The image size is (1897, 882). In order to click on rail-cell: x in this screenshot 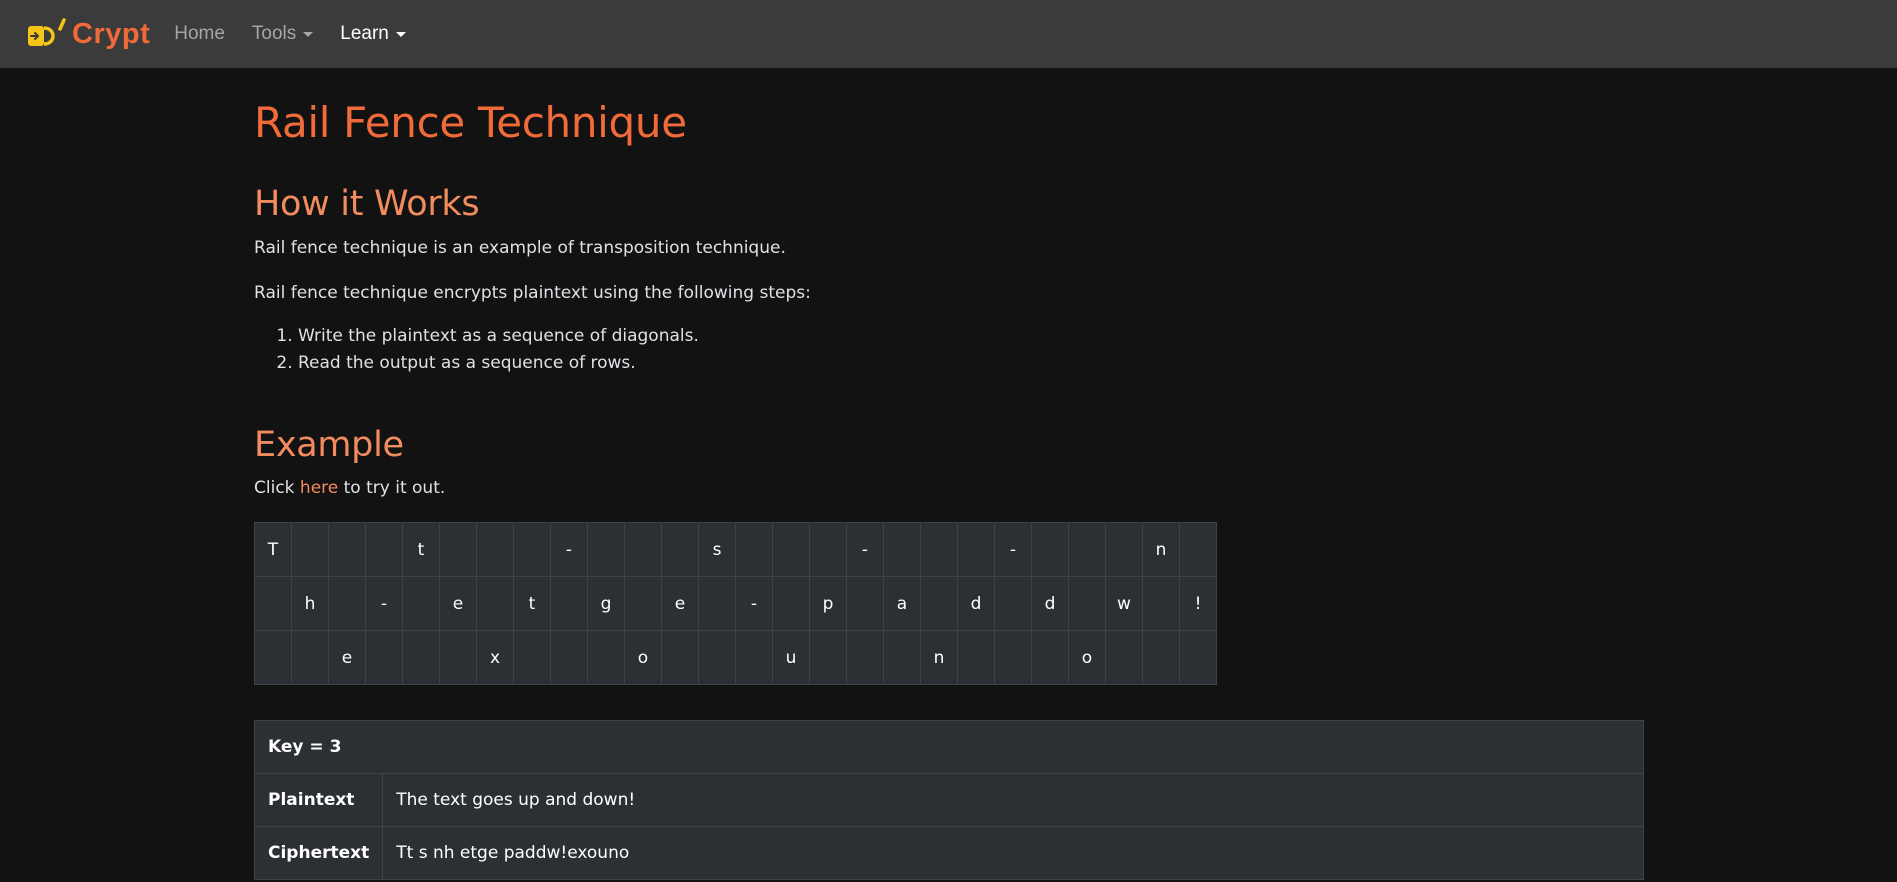, I will do `click(495, 657)`.